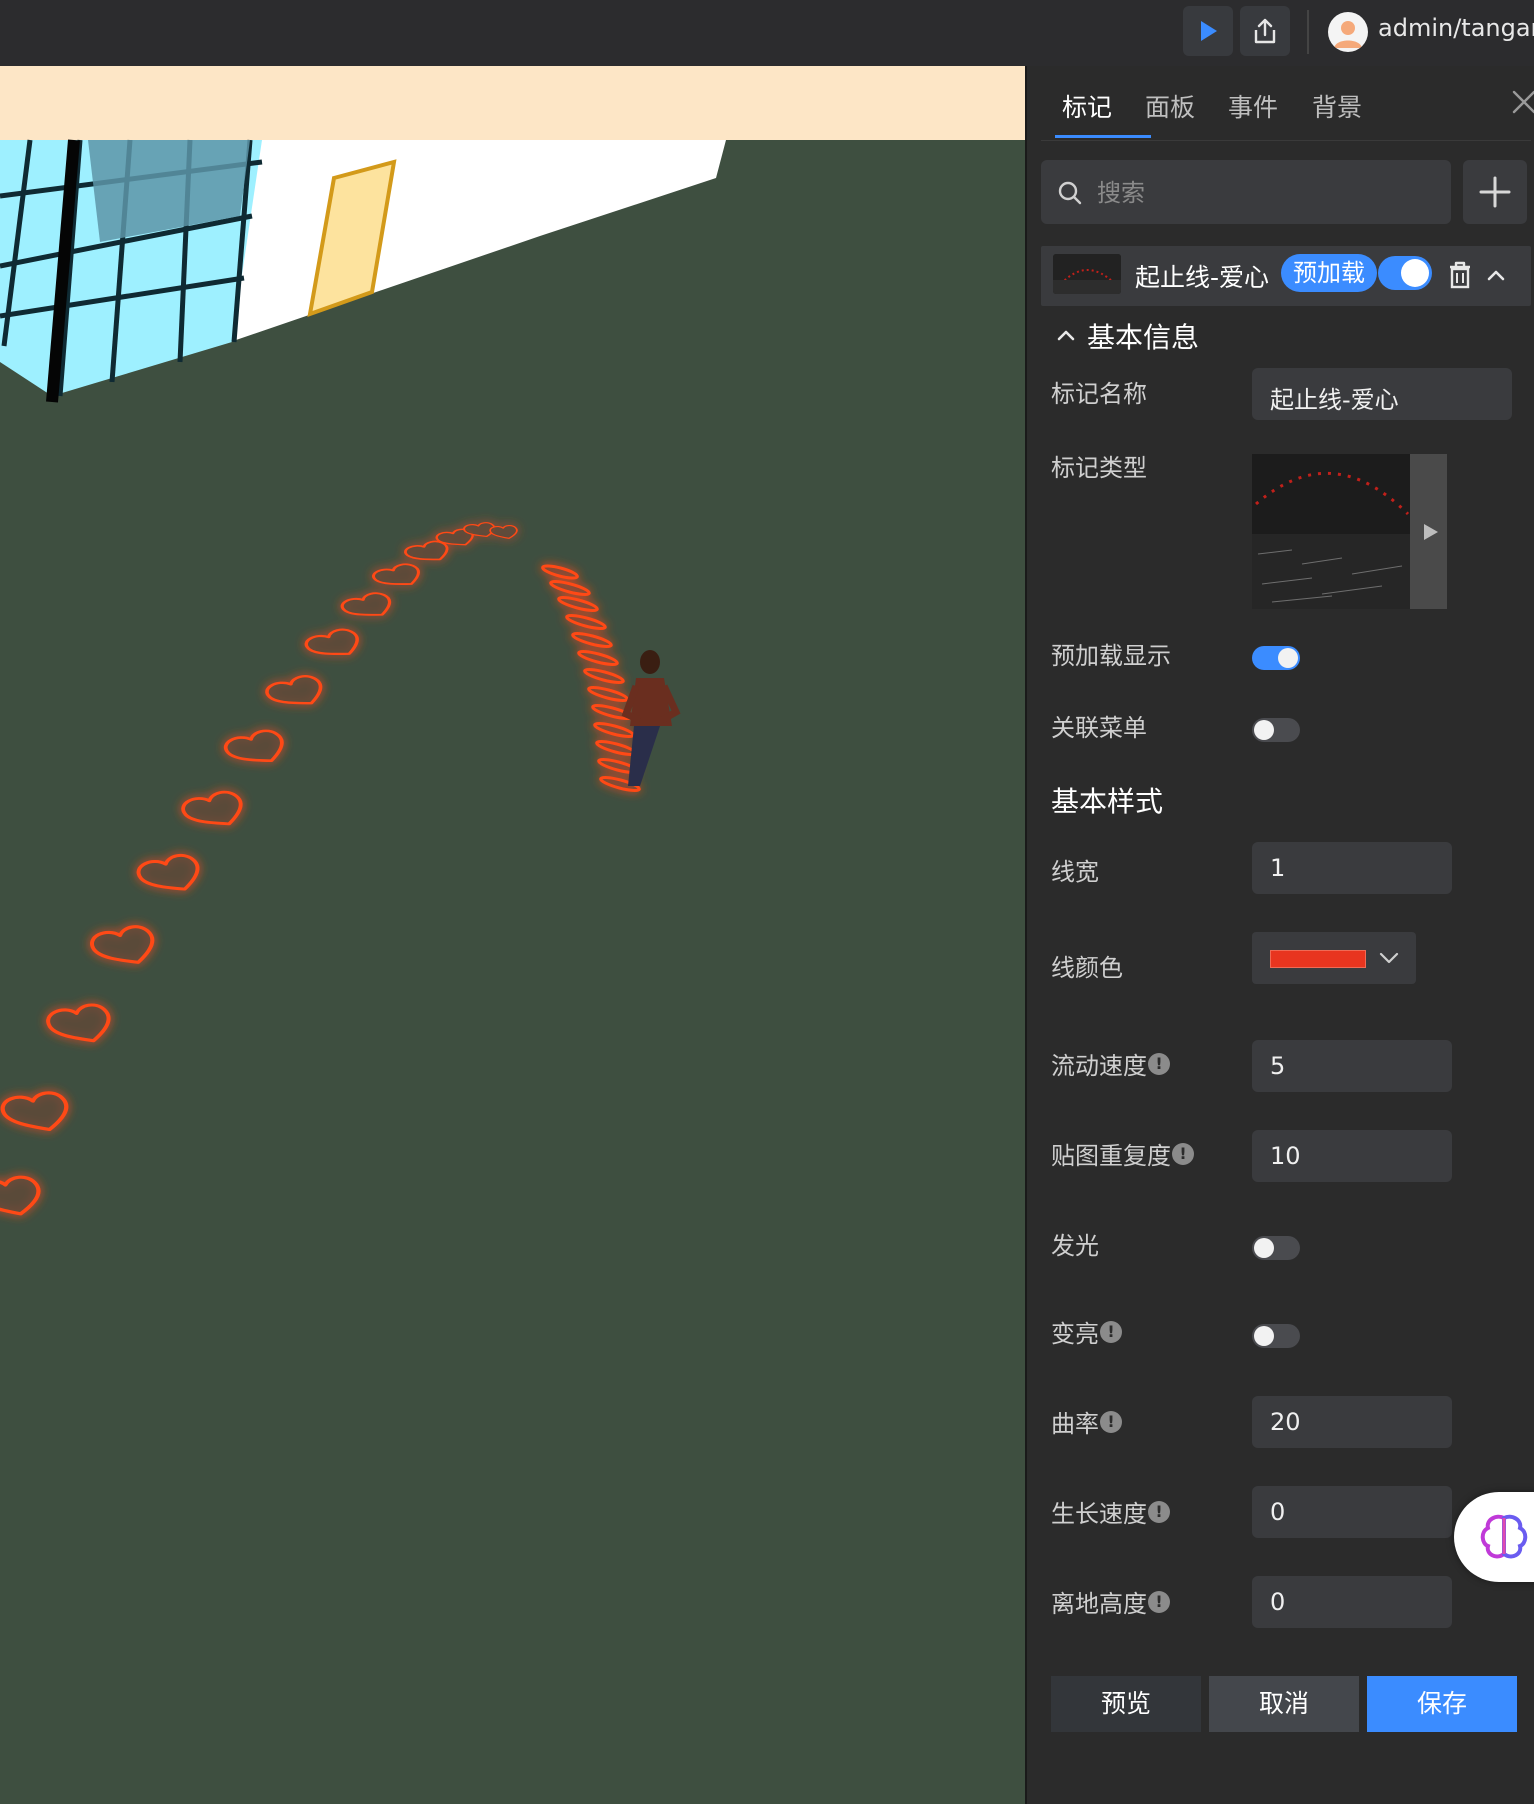  What do you see at coordinates (1099, 394) in the screenshot?
I see `marker-name-label: 标记名称` at bounding box center [1099, 394].